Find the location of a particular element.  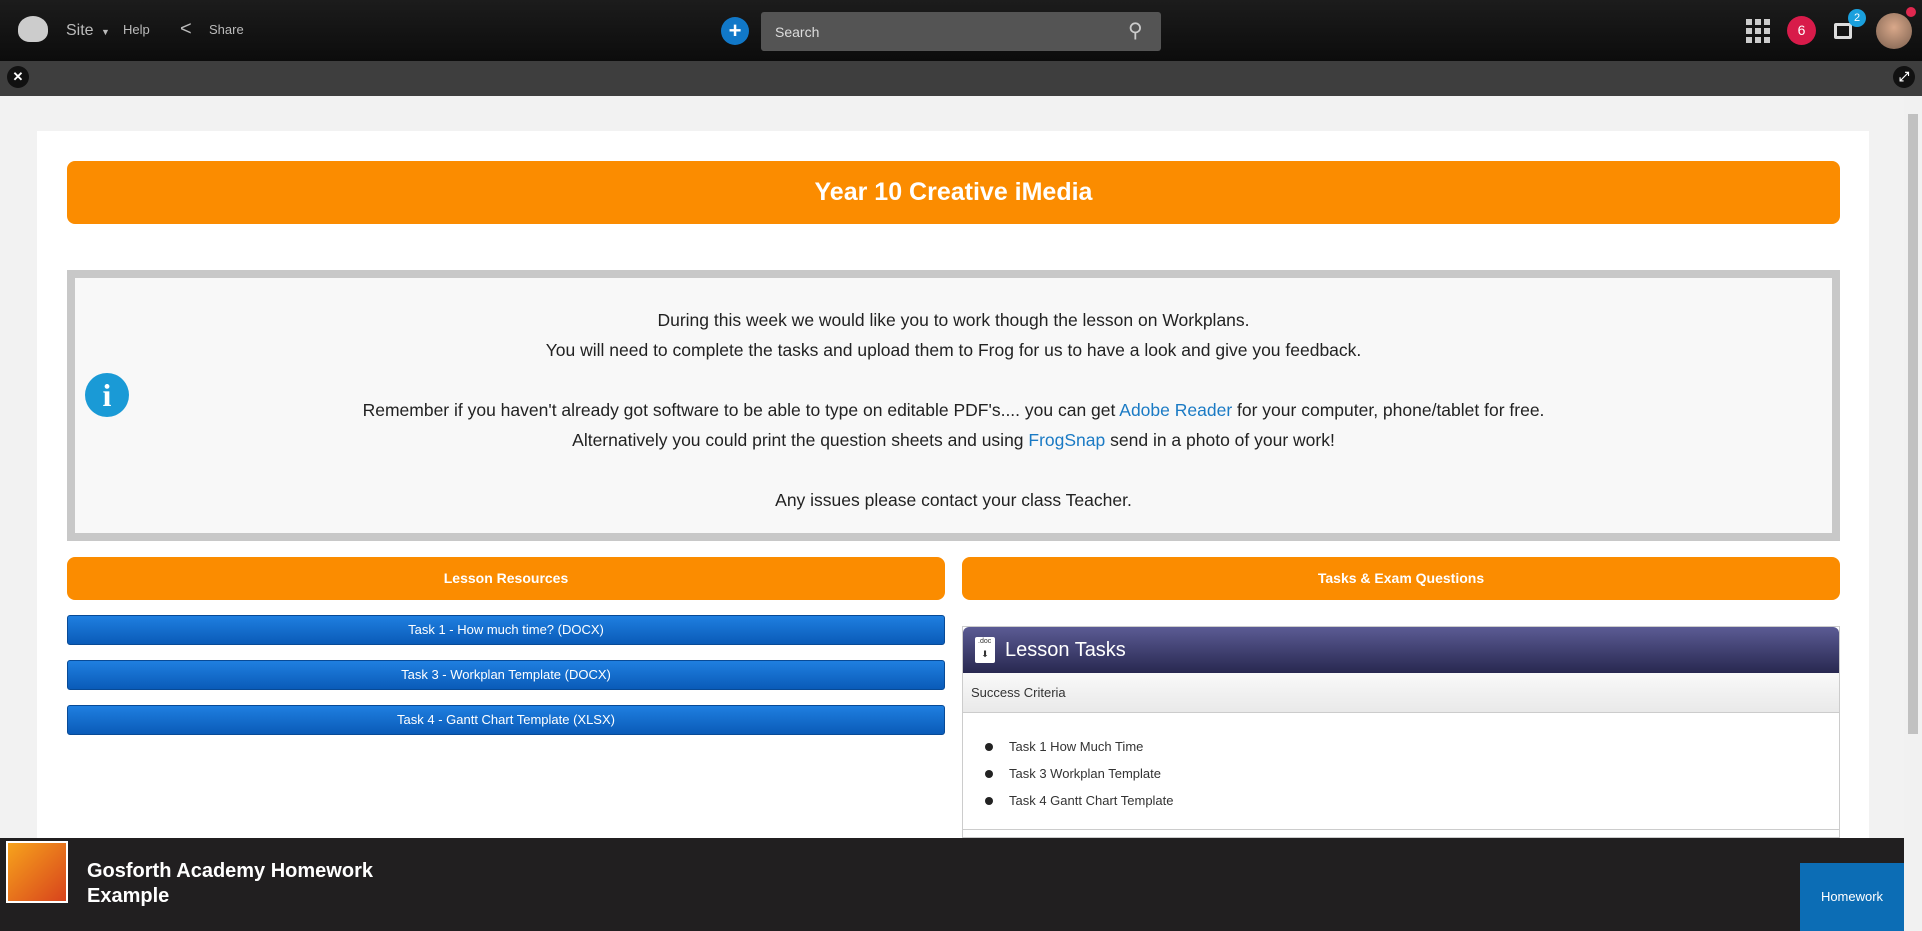

frogsnap-link: FrogSnap is located at coordinates (1066, 440).